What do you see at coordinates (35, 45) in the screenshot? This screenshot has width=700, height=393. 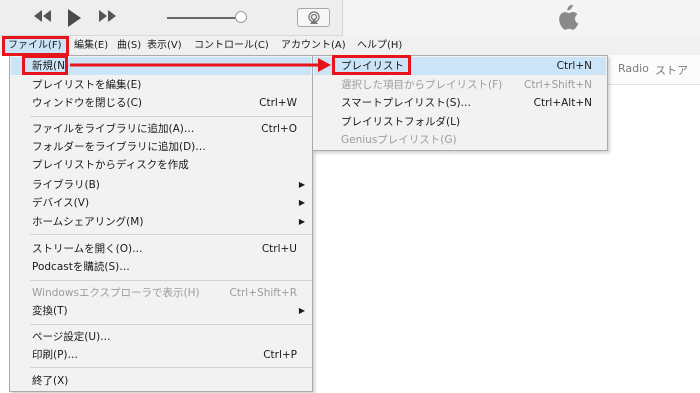 I see `menu-file: ファイル(F)` at bounding box center [35, 45].